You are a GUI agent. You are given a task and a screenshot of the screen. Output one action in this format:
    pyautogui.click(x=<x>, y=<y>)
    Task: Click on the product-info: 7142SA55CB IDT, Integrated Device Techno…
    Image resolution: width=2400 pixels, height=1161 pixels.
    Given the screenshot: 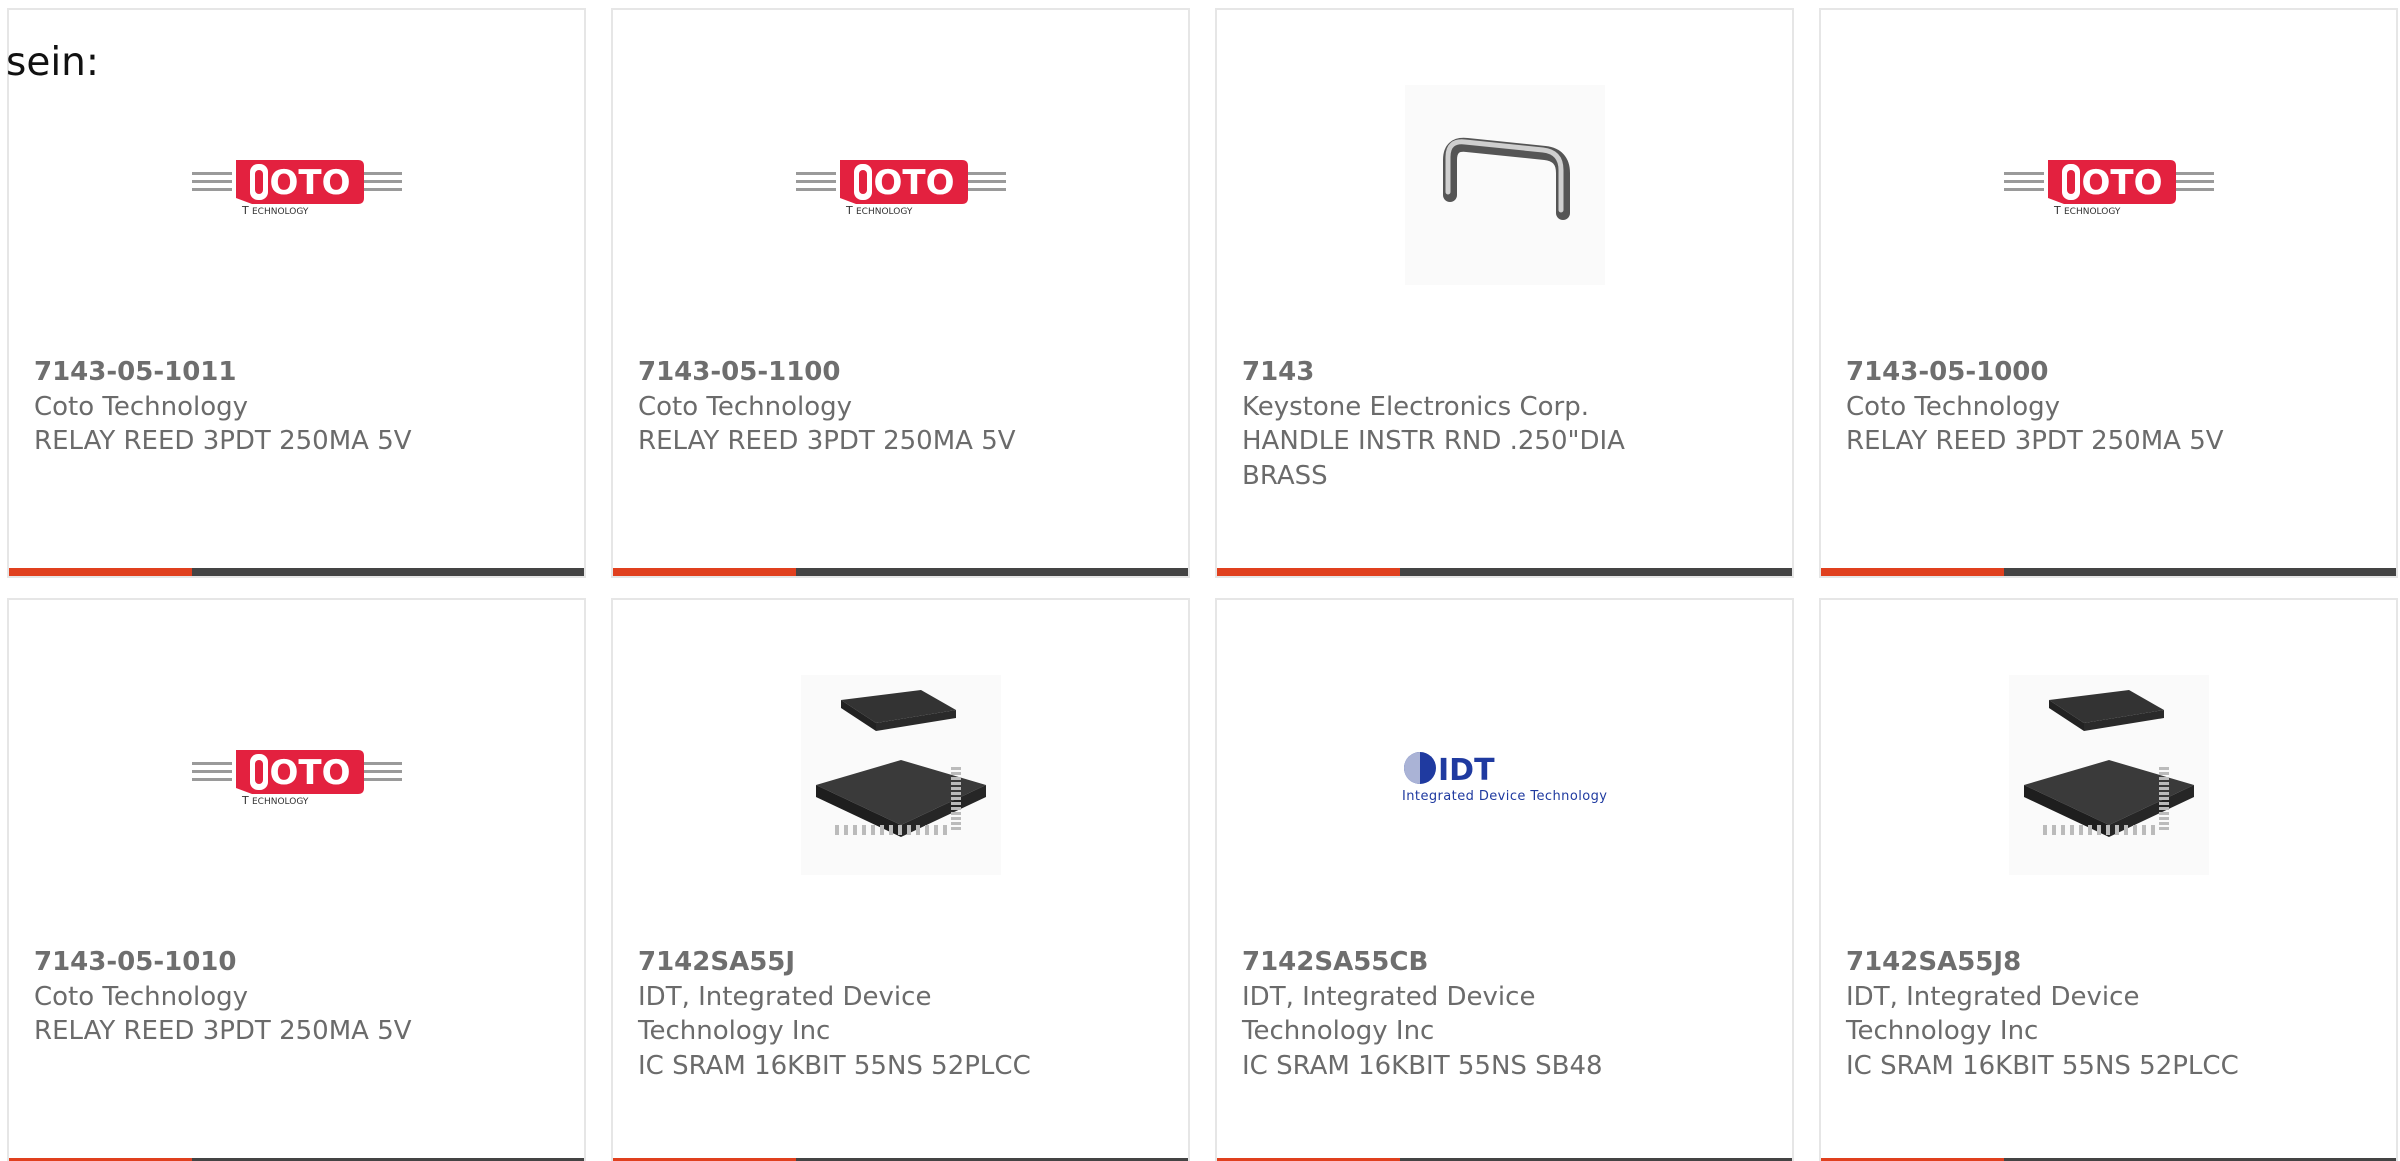 What is the action you would take?
    pyautogui.click(x=1452, y=1014)
    